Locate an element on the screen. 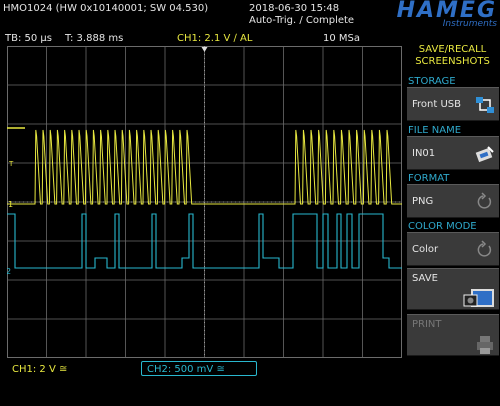 The image size is (500, 406). screenshot-camera-icon is located at coordinates (478, 298).